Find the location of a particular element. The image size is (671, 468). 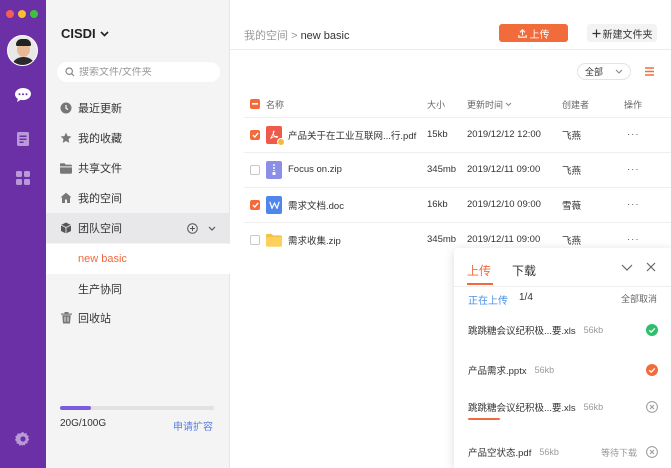

new-folder-button: 新建文件夹 is located at coordinates (622, 33).